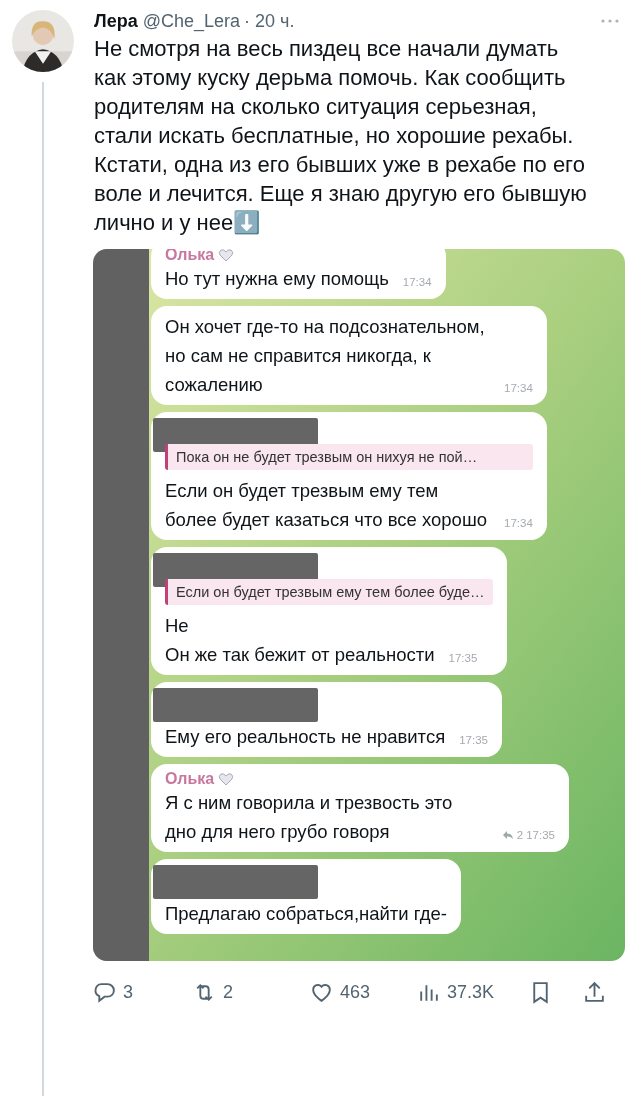  Describe the element at coordinates (594, 992) in the screenshot. I see `share-icon` at that location.